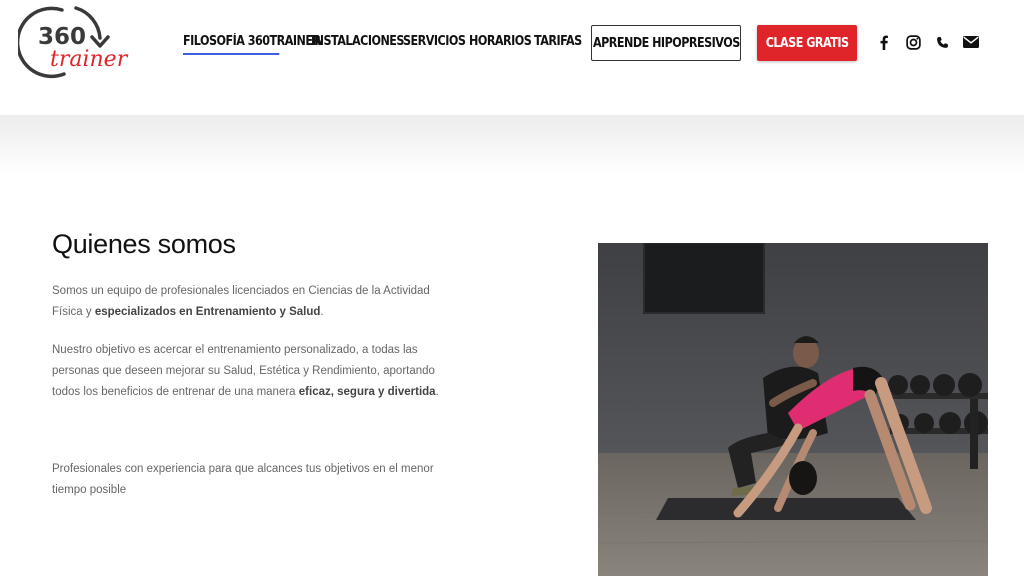 This screenshot has width=1024, height=576. I want to click on nav-link-servicios: SERVICIOS, so click(434, 42).